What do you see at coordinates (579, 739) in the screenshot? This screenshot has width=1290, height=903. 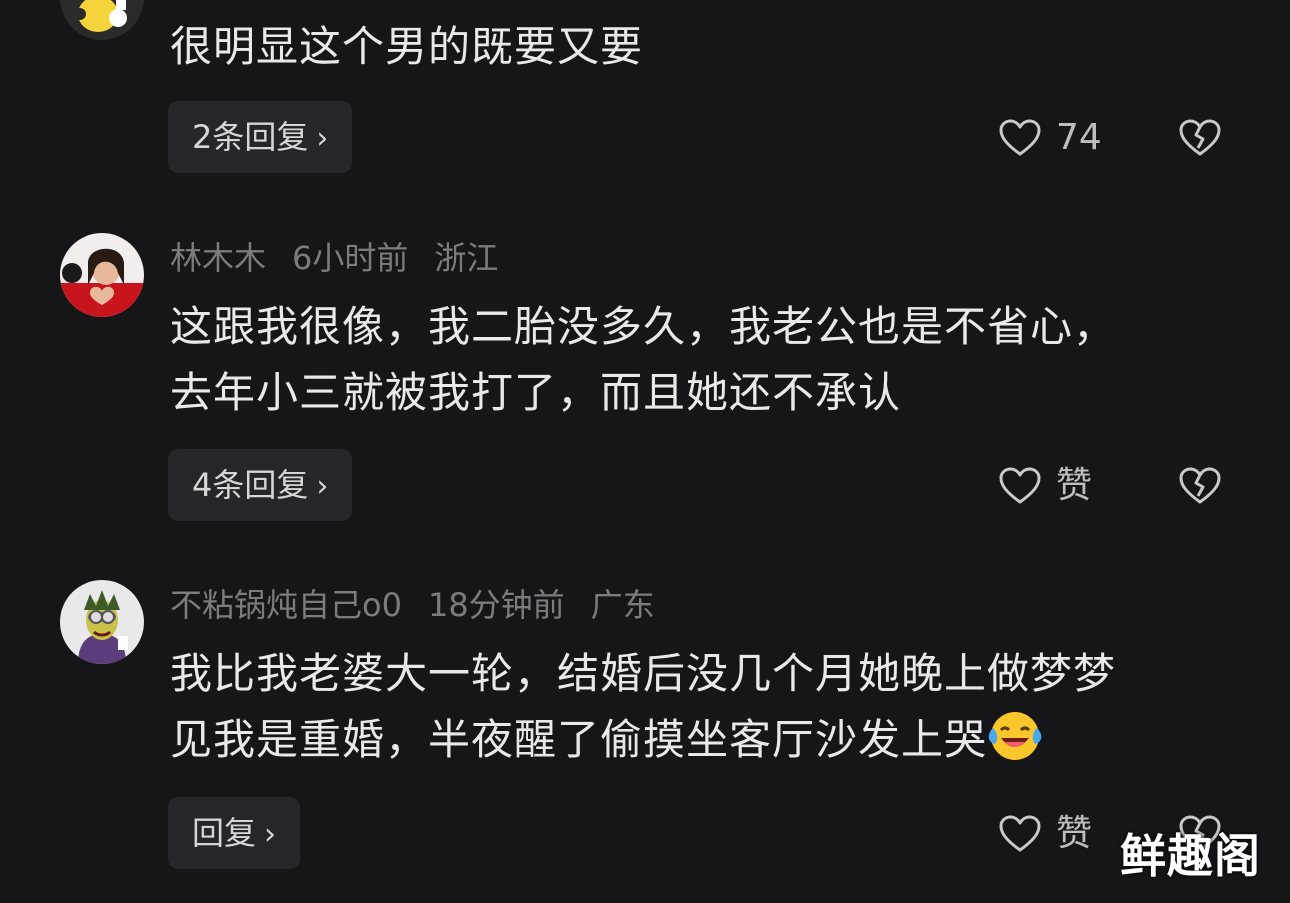 I see `comment-text-line: 见我是重婚，半夜醒了偷摸坐客厅沙发上哭` at bounding box center [579, 739].